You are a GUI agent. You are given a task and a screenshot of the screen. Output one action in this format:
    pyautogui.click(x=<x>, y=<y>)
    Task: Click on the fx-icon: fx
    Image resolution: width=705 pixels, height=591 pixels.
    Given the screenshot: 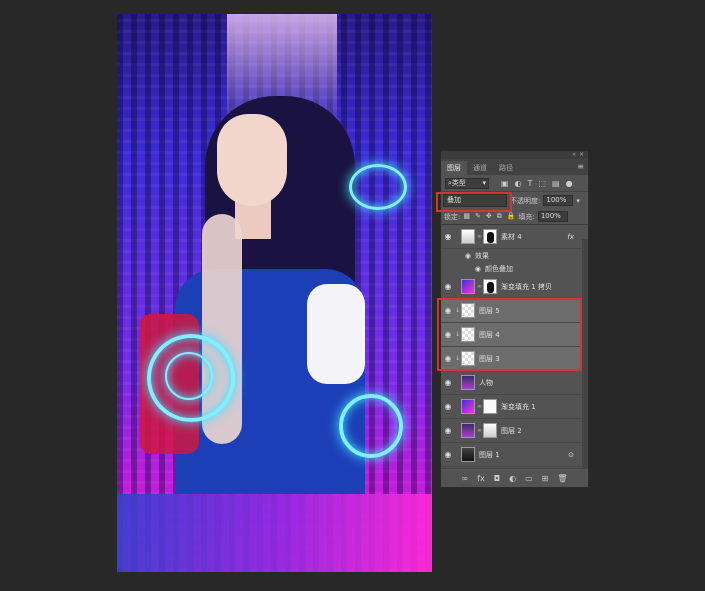 What is the action you would take?
    pyautogui.click(x=570, y=237)
    